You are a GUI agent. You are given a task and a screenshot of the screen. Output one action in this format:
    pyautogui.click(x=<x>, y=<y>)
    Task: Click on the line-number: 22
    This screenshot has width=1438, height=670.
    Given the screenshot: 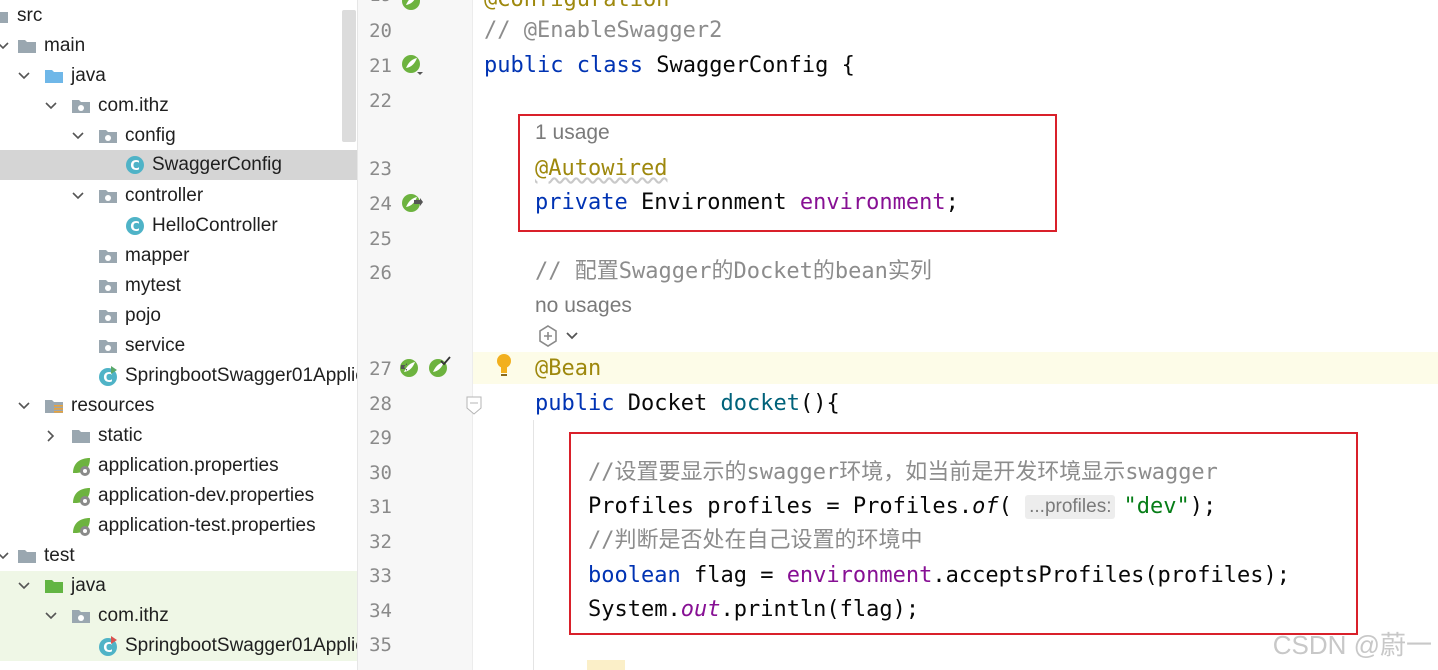 What is the action you would take?
    pyautogui.click(x=380, y=101)
    